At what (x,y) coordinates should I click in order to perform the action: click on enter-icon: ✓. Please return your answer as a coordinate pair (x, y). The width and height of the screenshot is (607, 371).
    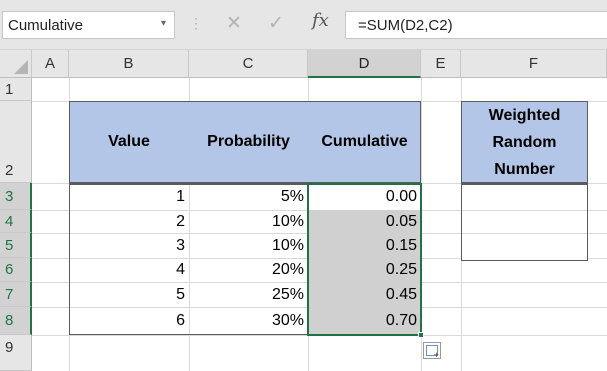
    Looking at the image, I should click on (276, 23).